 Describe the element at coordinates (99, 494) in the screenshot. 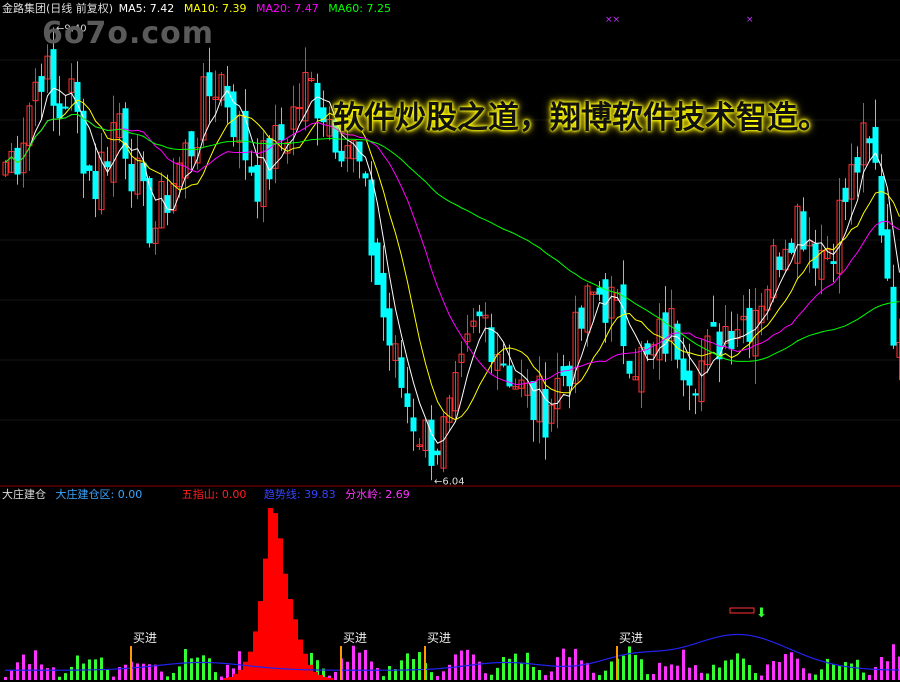

I see `zone-value: 大庄建仓区: 0.00` at that location.